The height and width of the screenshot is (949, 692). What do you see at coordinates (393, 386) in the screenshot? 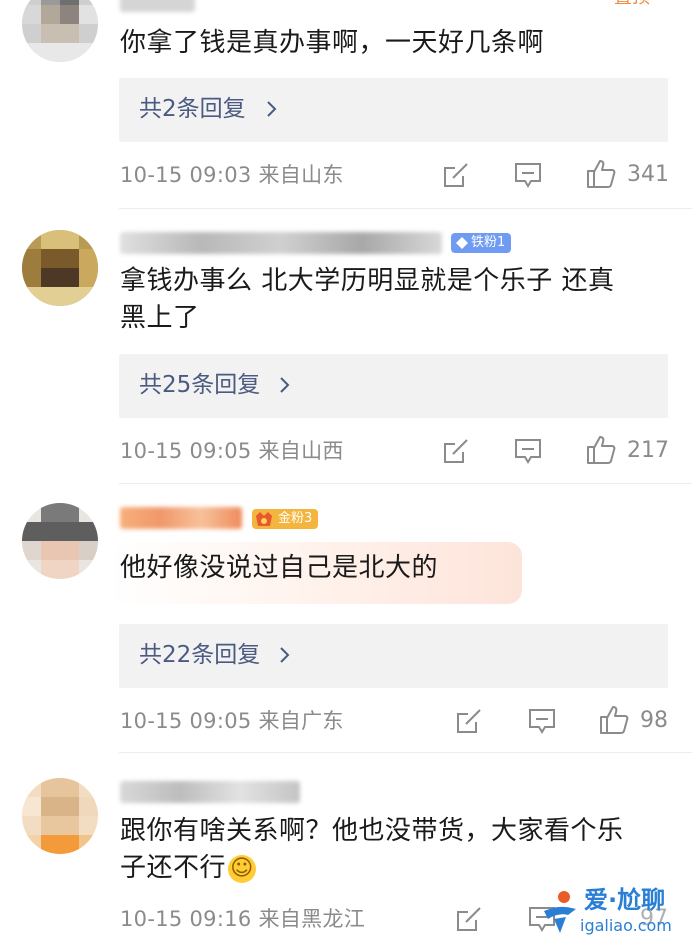
I see `reply-thread-button: 共25条回复` at bounding box center [393, 386].